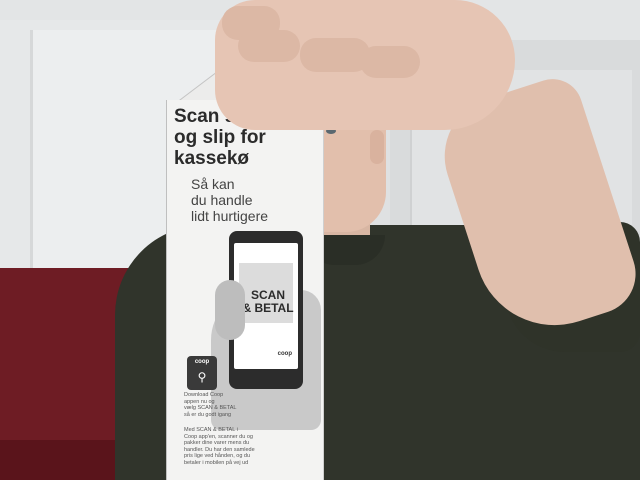 The height and width of the screenshot is (480, 640). Describe the element at coordinates (202, 377) in the screenshot. I see `fork-knife-icon: ⚲` at that location.